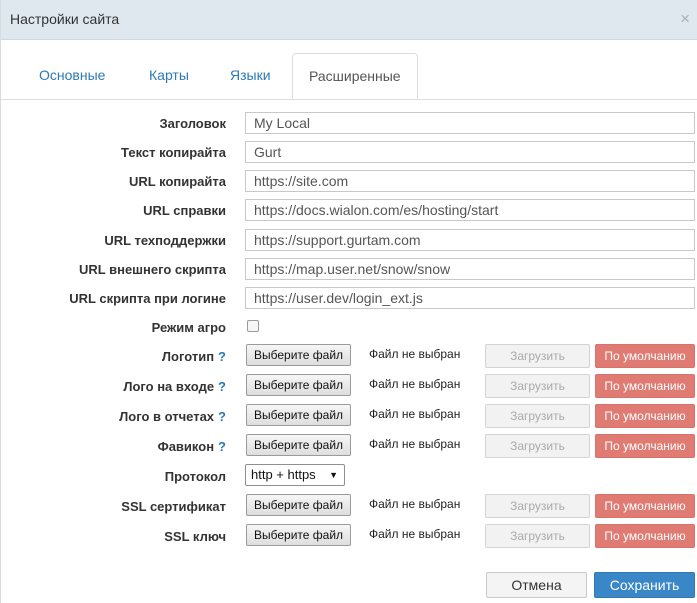  What do you see at coordinates (253, 326) in the screenshot?
I see `agro-mode-checkbox` at bounding box center [253, 326].